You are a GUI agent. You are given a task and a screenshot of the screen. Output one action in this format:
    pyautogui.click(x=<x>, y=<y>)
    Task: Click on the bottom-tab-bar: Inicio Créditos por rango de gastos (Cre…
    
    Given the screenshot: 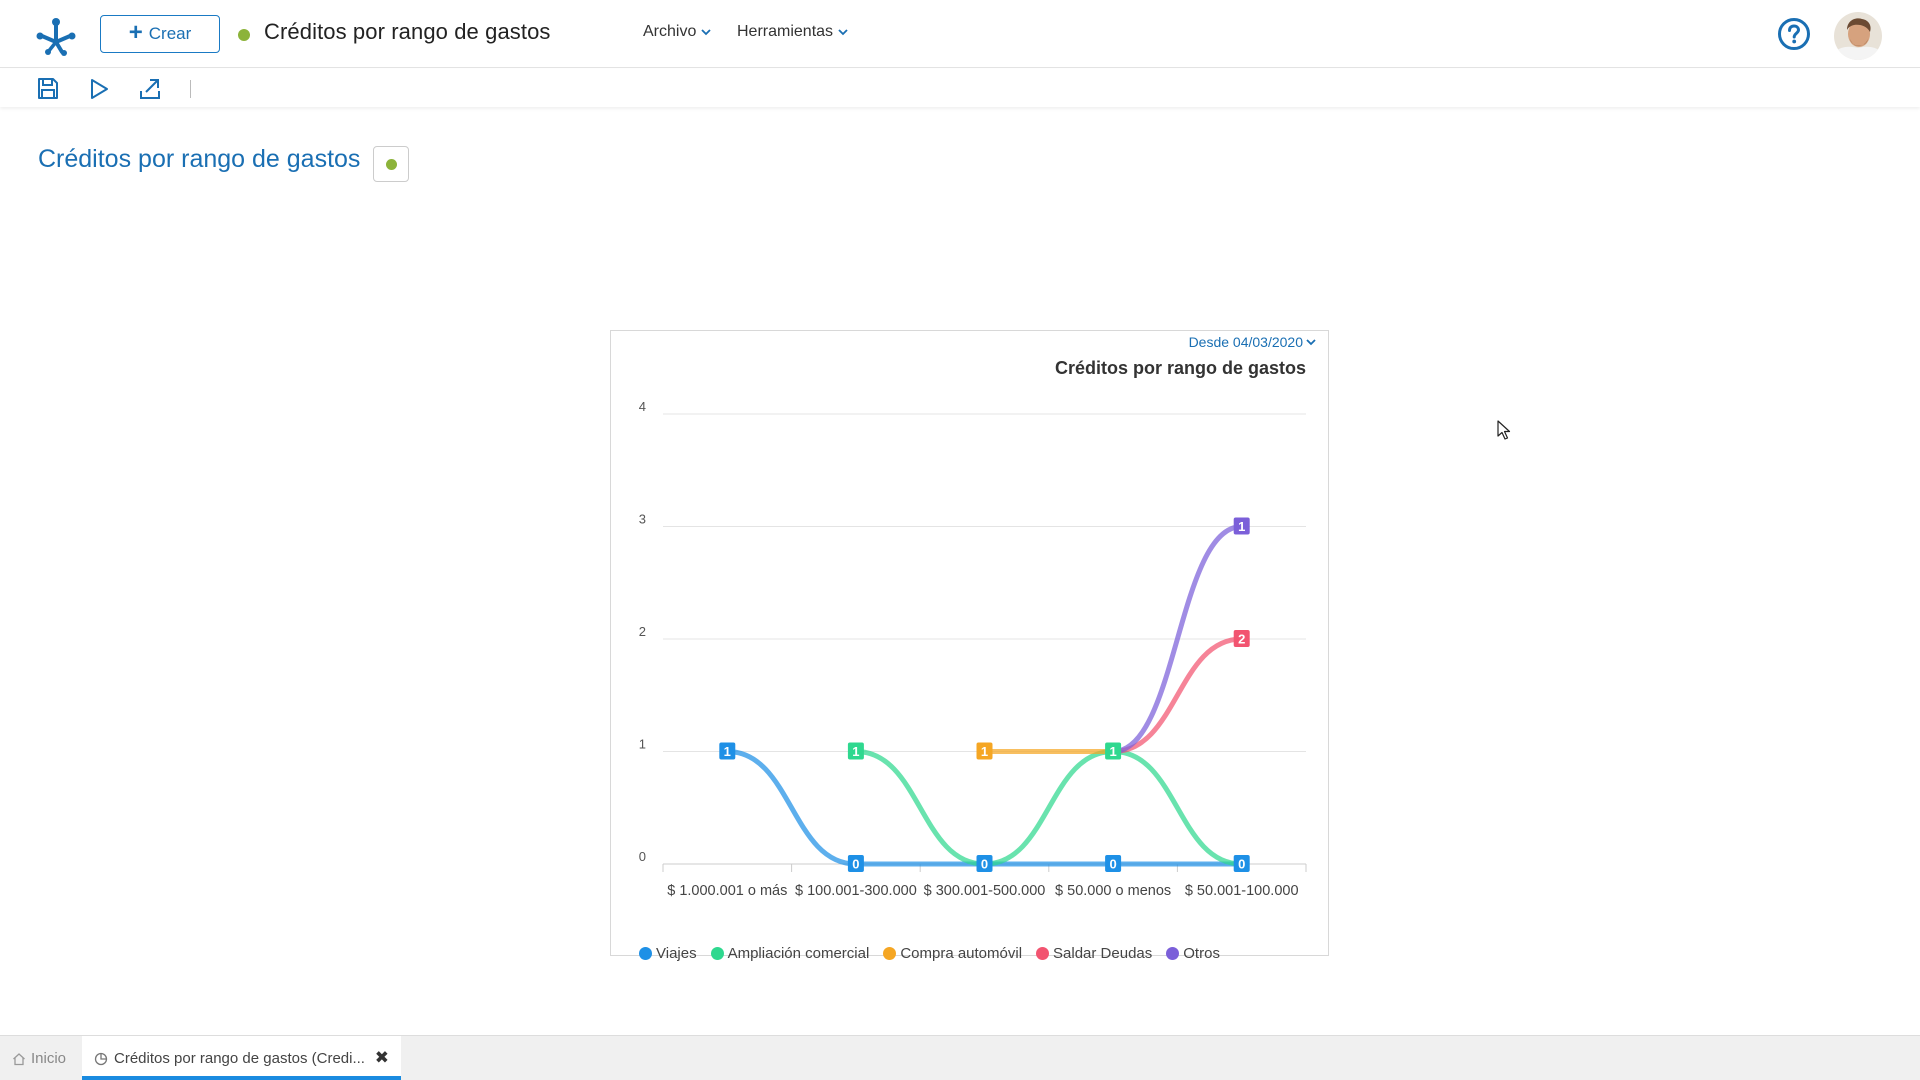 What is the action you would take?
    pyautogui.click(x=960, y=1057)
    